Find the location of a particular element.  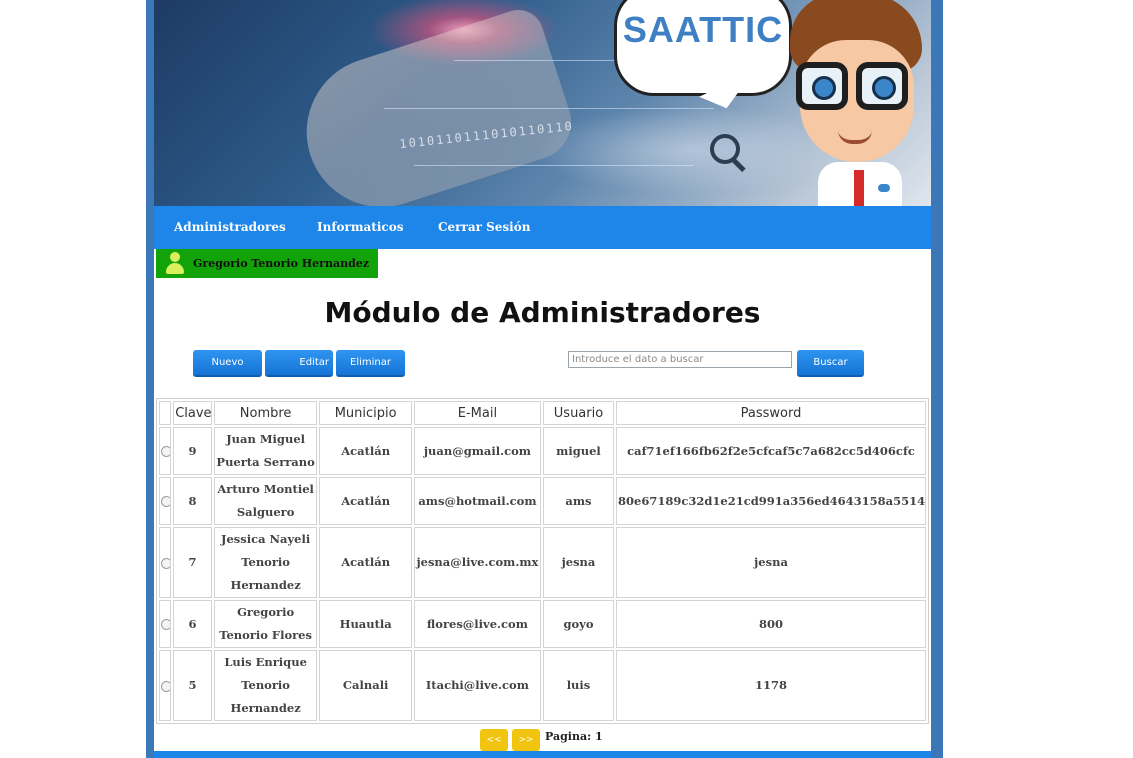

cell-clave: 9 is located at coordinates (192, 451).